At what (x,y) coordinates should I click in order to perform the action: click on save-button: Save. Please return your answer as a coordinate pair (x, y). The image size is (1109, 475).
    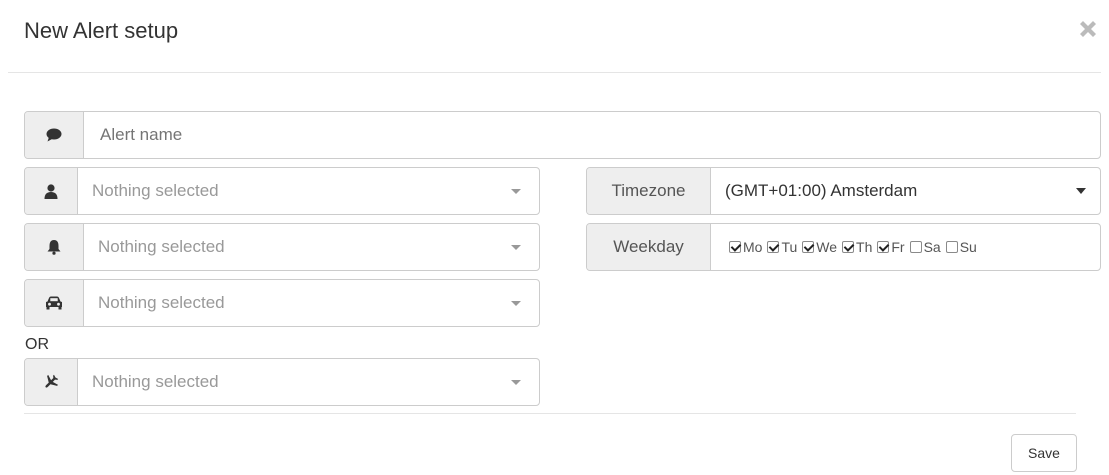
    Looking at the image, I should click on (1044, 453).